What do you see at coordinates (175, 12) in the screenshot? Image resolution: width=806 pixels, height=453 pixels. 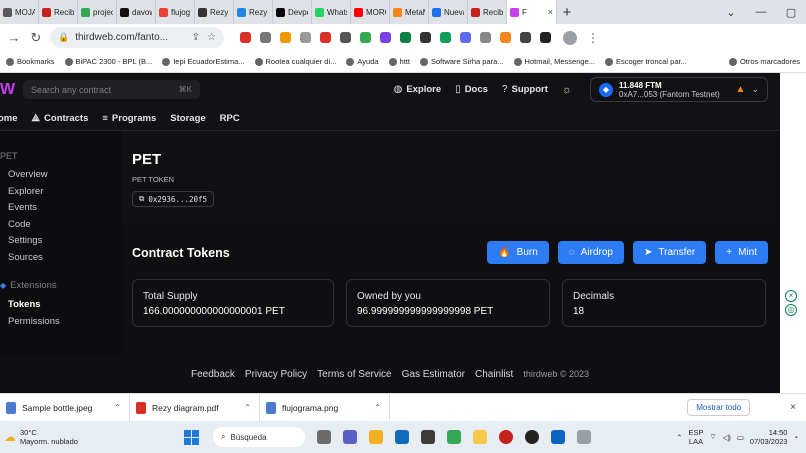 I see `browser-tab: flujog` at bounding box center [175, 12].